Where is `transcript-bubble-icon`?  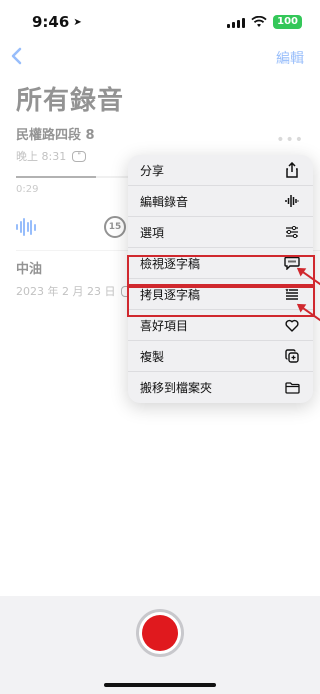
transcript-bubble-icon is located at coordinates (292, 263).